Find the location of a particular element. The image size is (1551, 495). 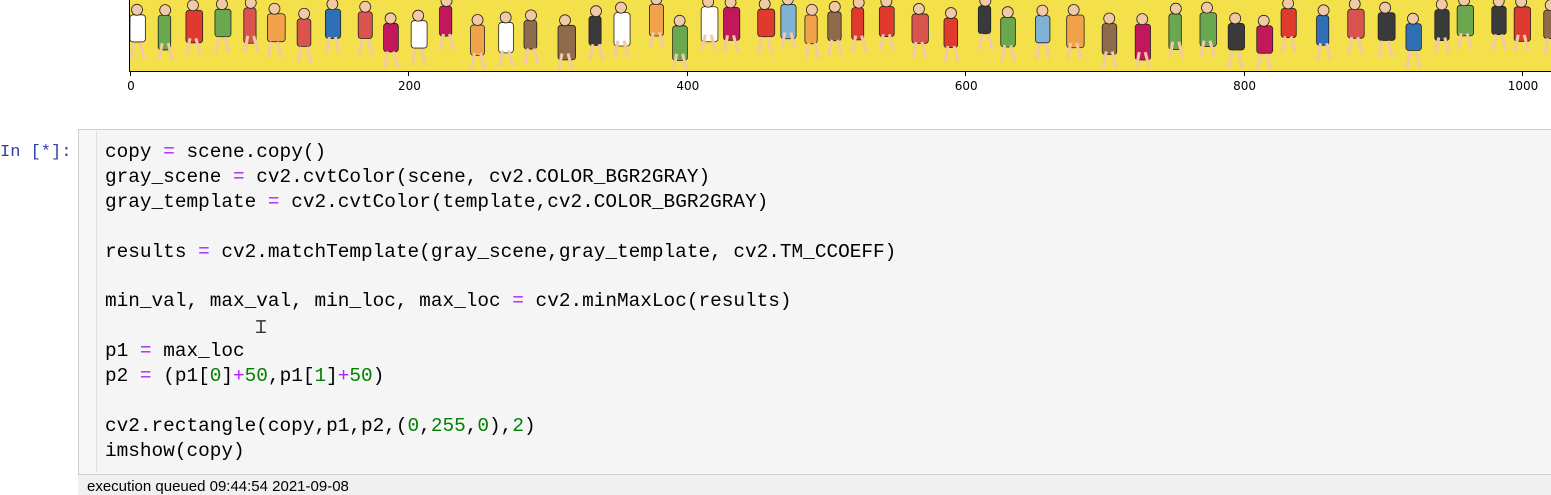

code-line: p2 = (p1[0]+50,p1[1]+50) is located at coordinates (500, 376).